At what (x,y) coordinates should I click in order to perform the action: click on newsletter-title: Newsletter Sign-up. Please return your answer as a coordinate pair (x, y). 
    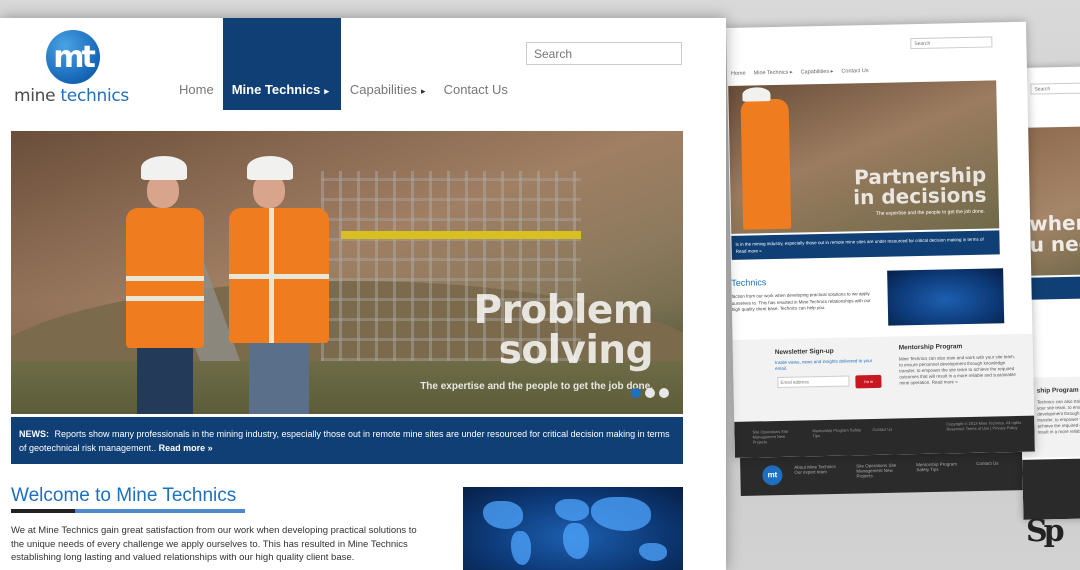
    Looking at the image, I should click on (804, 352).